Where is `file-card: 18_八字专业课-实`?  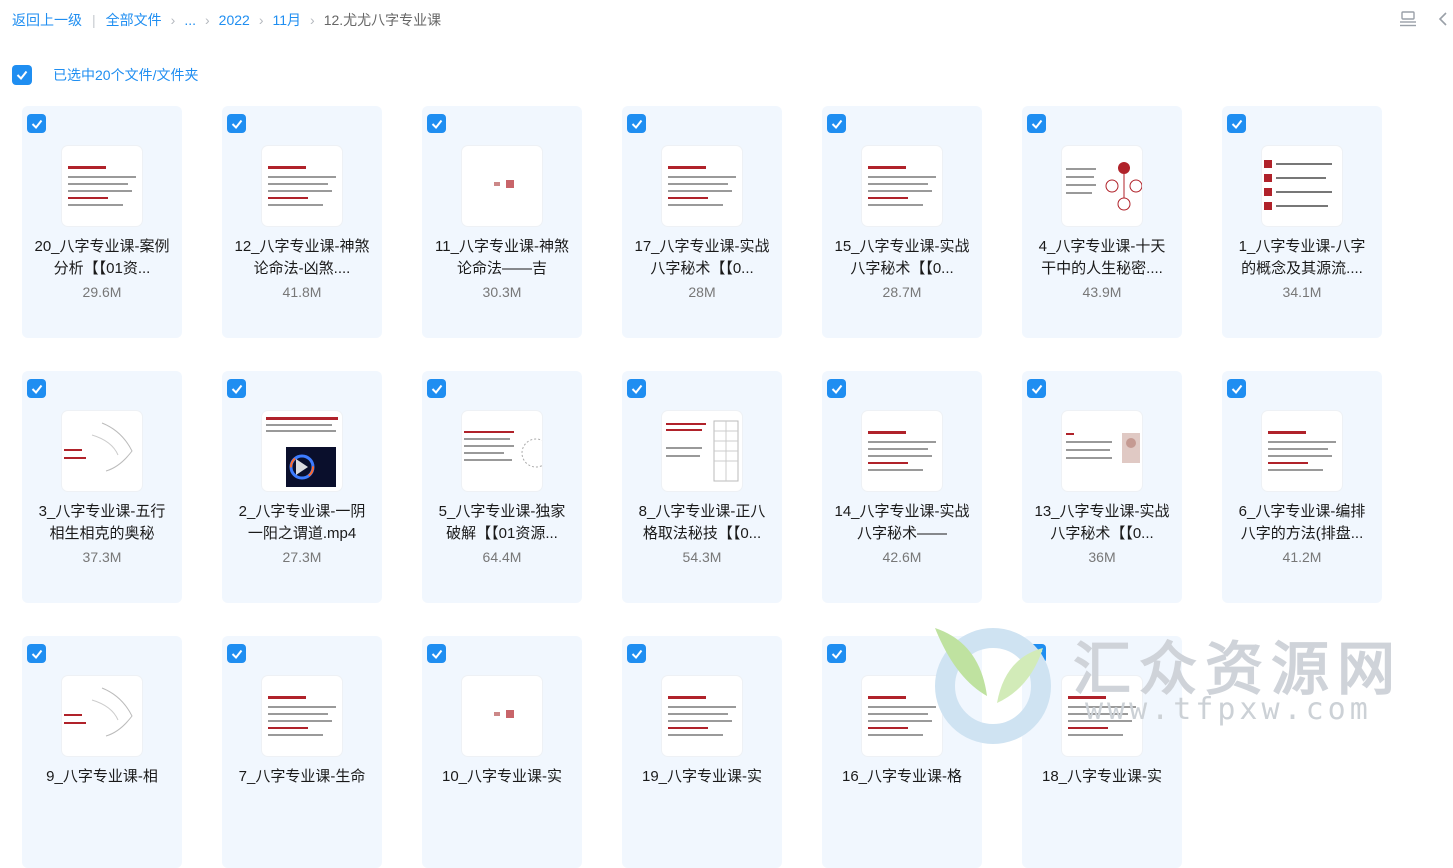 file-card: 18_八字专业课-实 is located at coordinates (1102, 752).